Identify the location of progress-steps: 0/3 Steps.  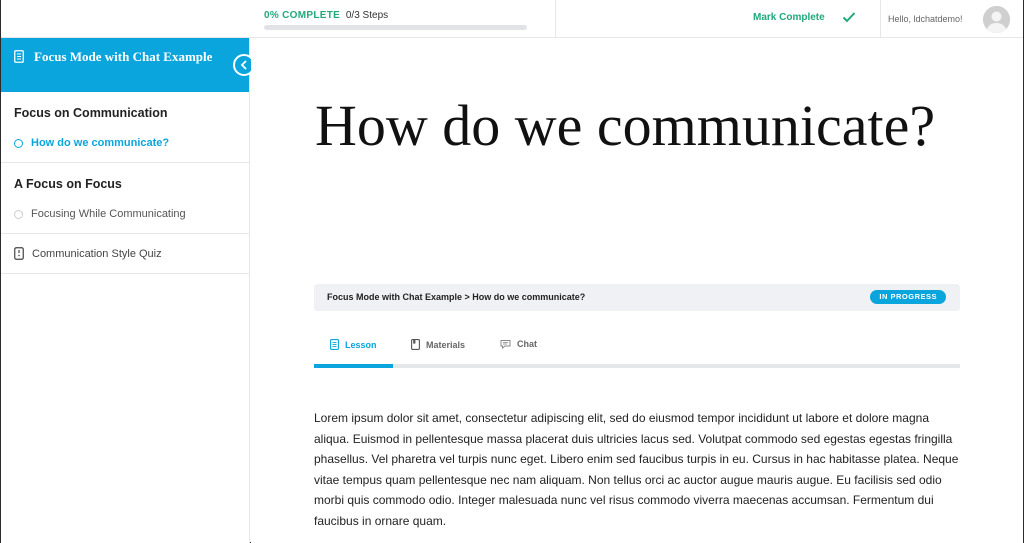
(367, 15).